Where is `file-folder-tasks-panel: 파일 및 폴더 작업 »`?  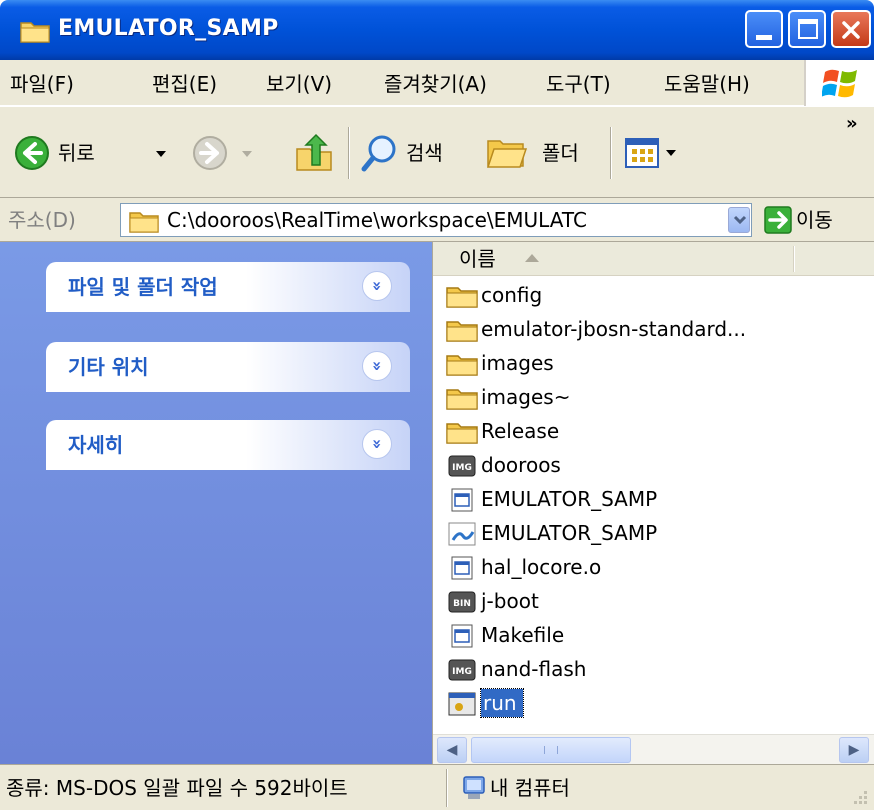
file-folder-tasks-panel: 파일 및 폴더 작업 » is located at coordinates (228, 287).